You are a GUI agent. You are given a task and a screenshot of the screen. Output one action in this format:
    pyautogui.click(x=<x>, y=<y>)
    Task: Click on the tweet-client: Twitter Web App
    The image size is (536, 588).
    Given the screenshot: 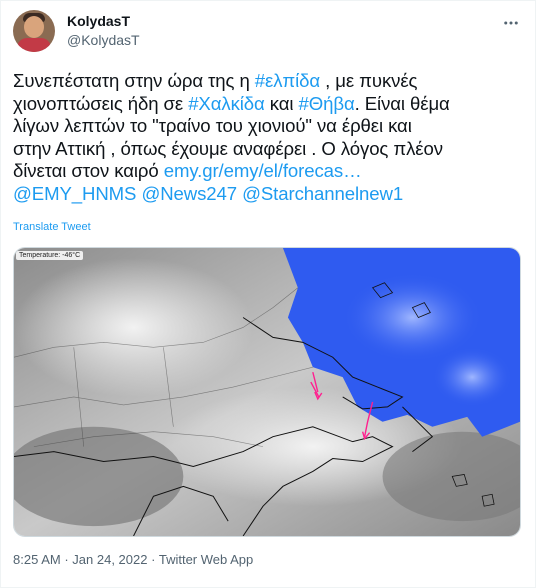 What is the action you would take?
    pyautogui.click(x=206, y=559)
    